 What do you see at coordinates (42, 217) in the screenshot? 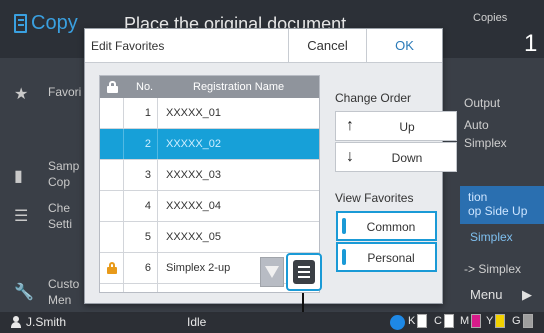
I see `check-settings-item: ☰ Che Setti` at bounding box center [42, 217].